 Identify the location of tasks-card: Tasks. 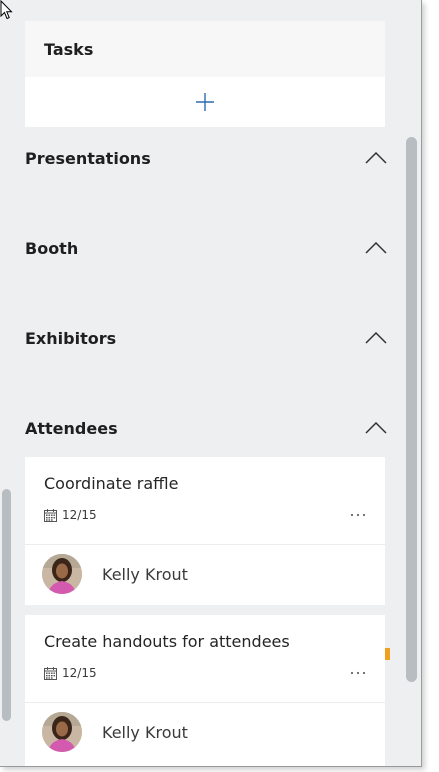
(205, 74).